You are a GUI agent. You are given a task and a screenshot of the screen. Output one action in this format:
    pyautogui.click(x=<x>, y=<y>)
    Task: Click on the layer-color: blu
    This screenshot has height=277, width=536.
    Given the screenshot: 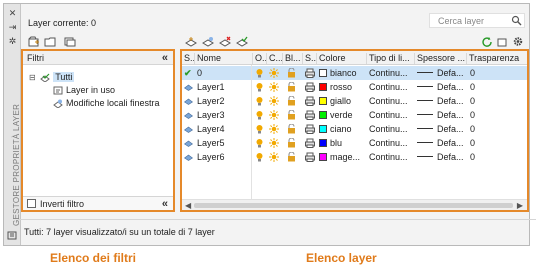 What is the action you would take?
    pyautogui.click(x=343, y=143)
    